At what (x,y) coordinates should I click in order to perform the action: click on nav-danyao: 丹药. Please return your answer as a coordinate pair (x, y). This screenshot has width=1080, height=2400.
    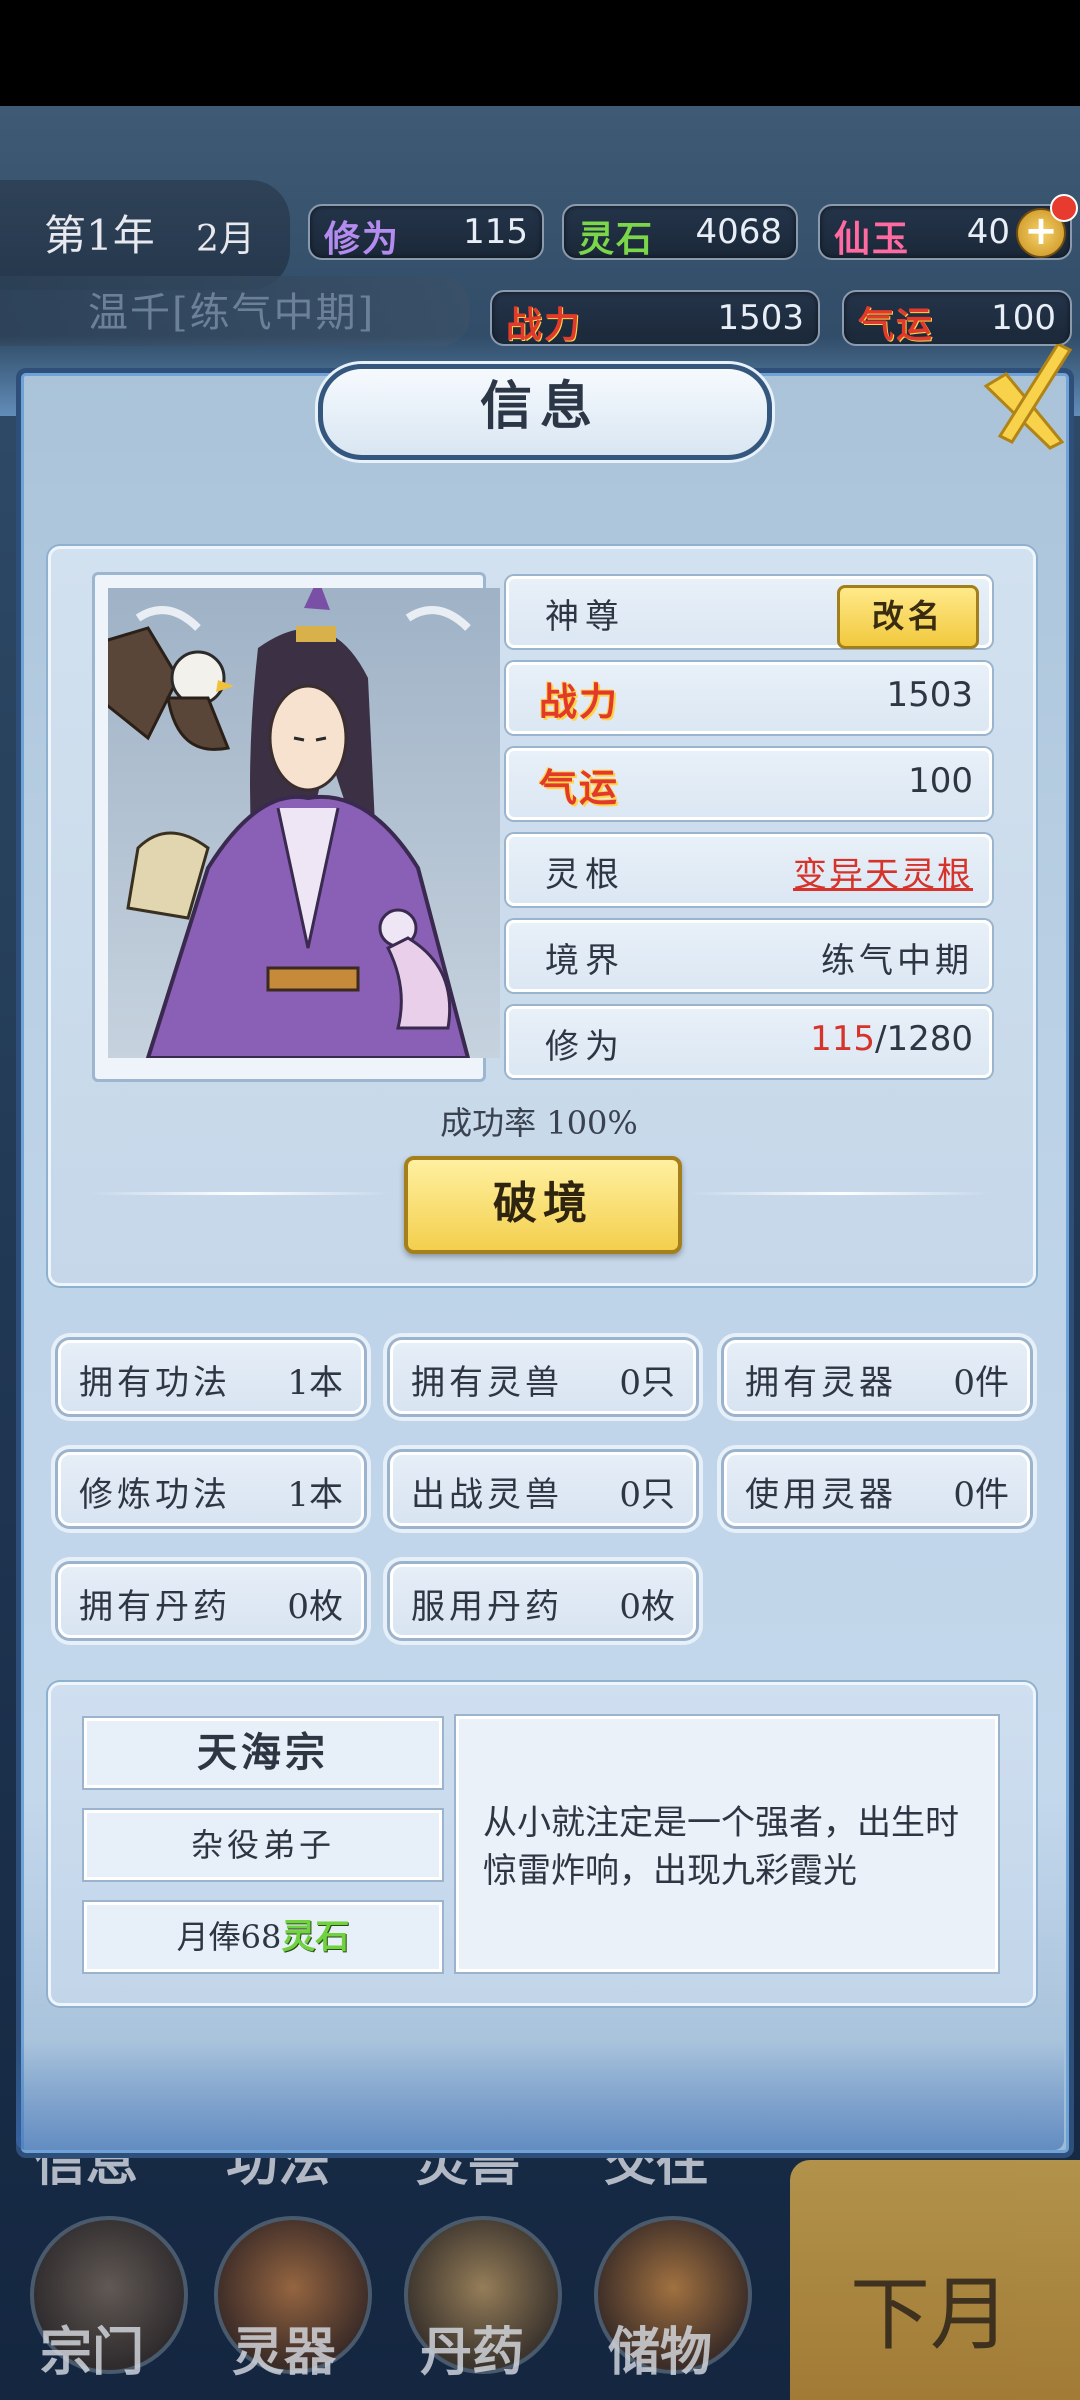
    Looking at the image, I should click on (472, 2347).